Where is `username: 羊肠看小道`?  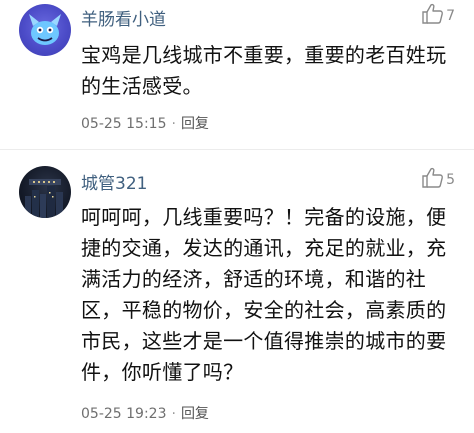
username: 羊肠看小道 is located at coordinates (123, 17).